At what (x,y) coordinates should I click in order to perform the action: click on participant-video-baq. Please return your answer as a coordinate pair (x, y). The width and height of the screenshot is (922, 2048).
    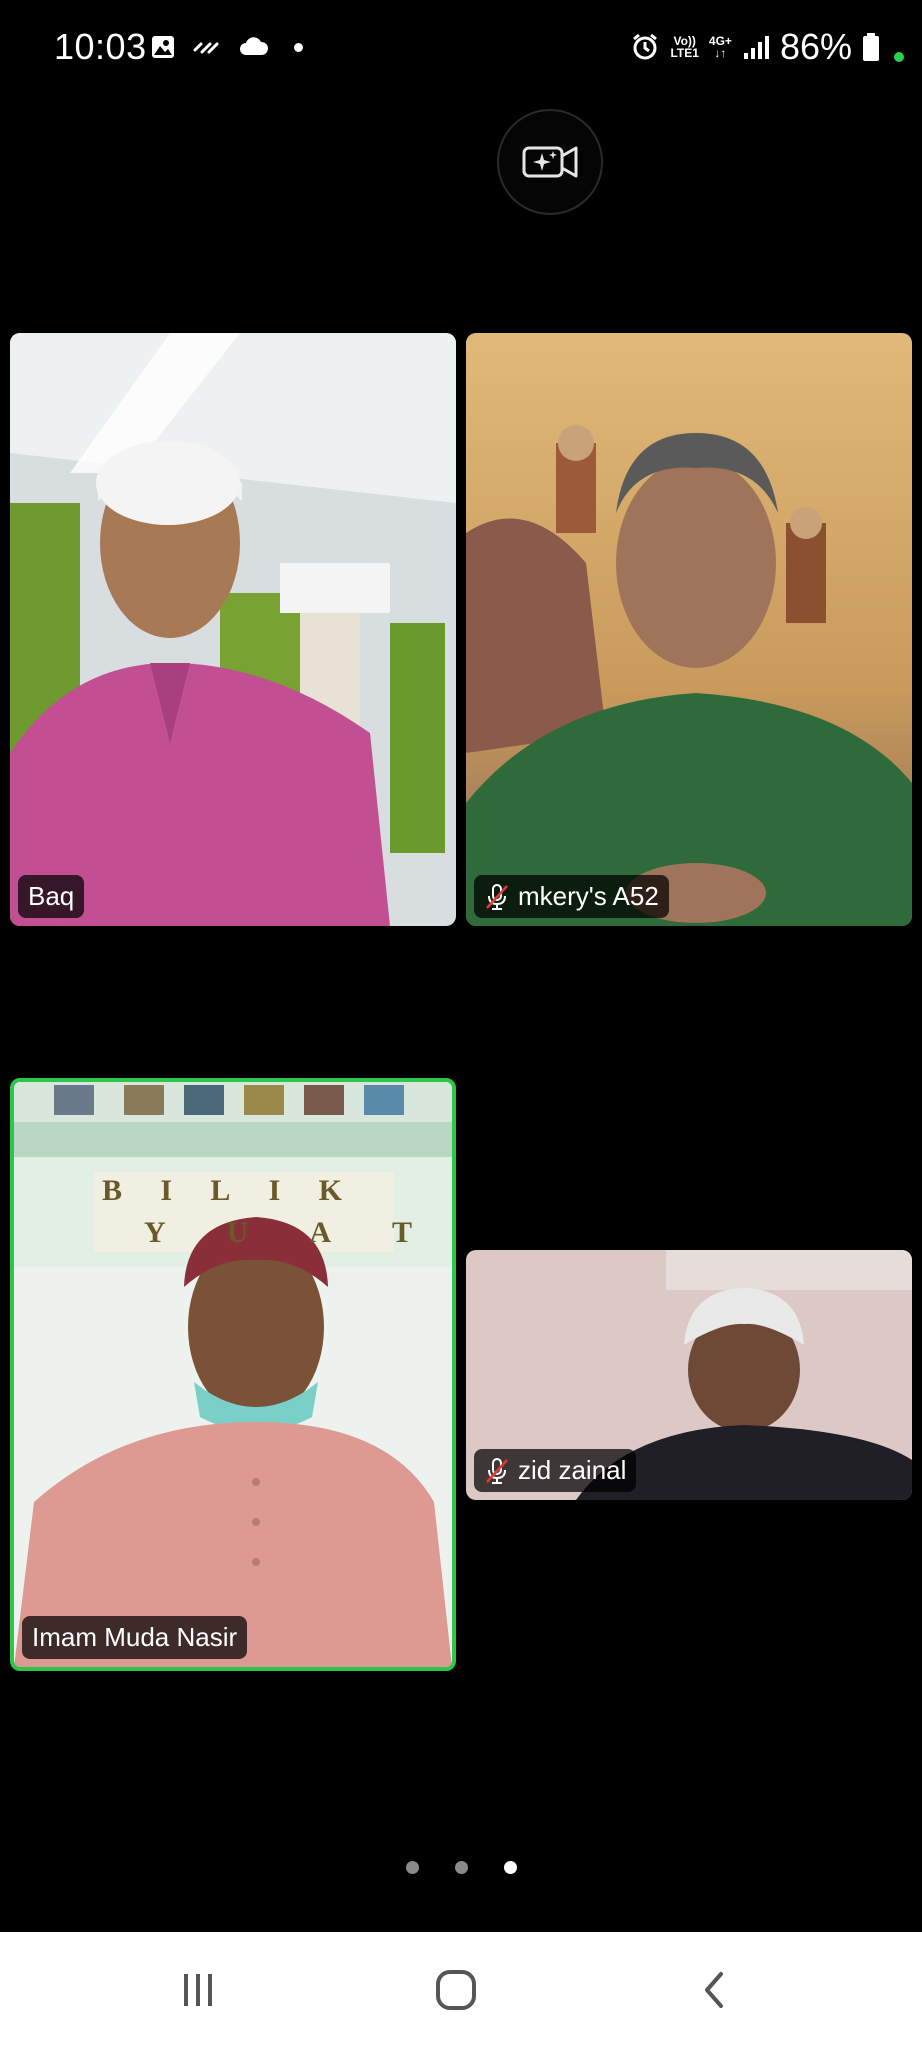
    Looking at the image, I should click on (233, 629).